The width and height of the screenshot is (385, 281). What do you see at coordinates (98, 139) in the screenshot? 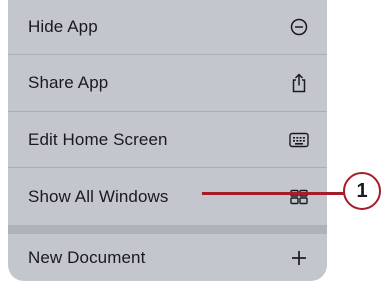
I see `menu-item-label: Edit Home Screen` at bounding box center [98, 139].